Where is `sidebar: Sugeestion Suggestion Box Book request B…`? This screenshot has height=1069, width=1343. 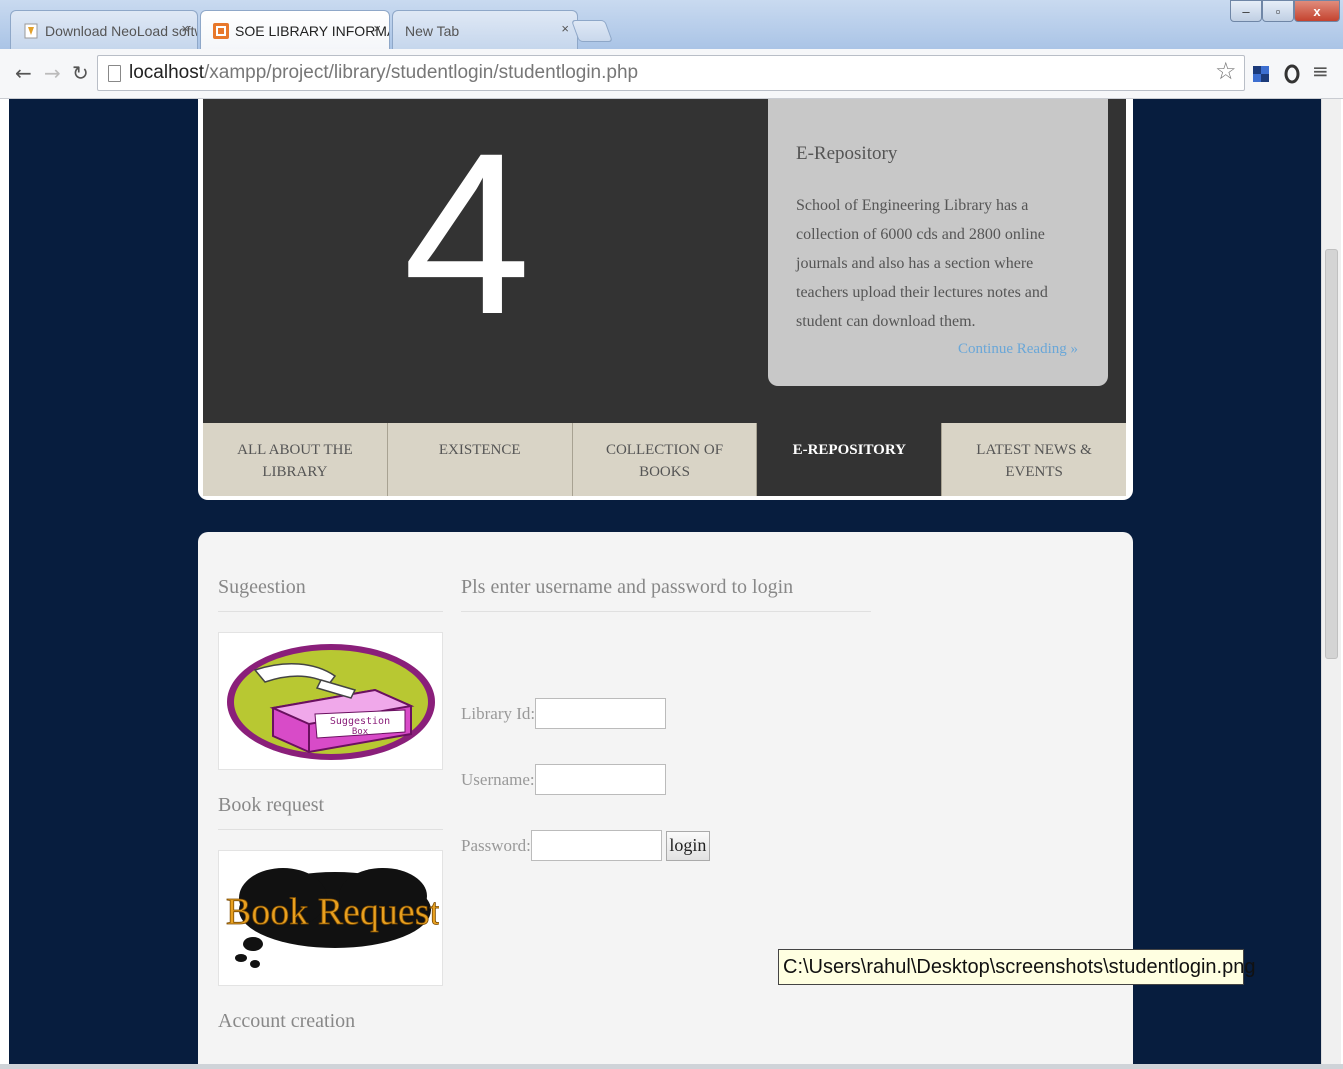 sidebar: Sugeestion Suggestion Box Book request B… is located at coordinates (330, 820).